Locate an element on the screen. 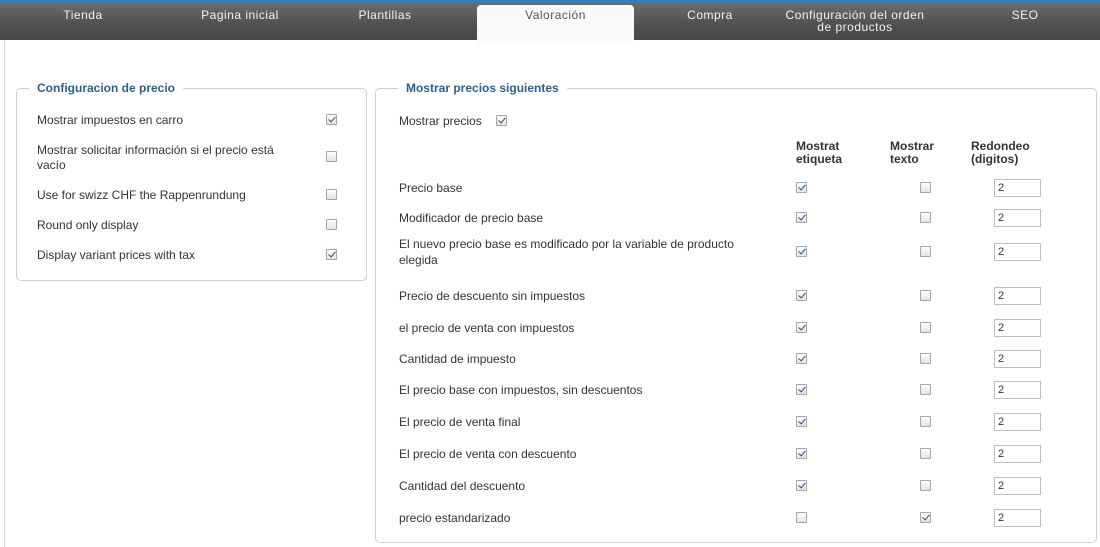 Image resolution: width=1100 pixels, height=547 pixels. show-prices-label: Mostrar precios is located at coordinates (440, 121).